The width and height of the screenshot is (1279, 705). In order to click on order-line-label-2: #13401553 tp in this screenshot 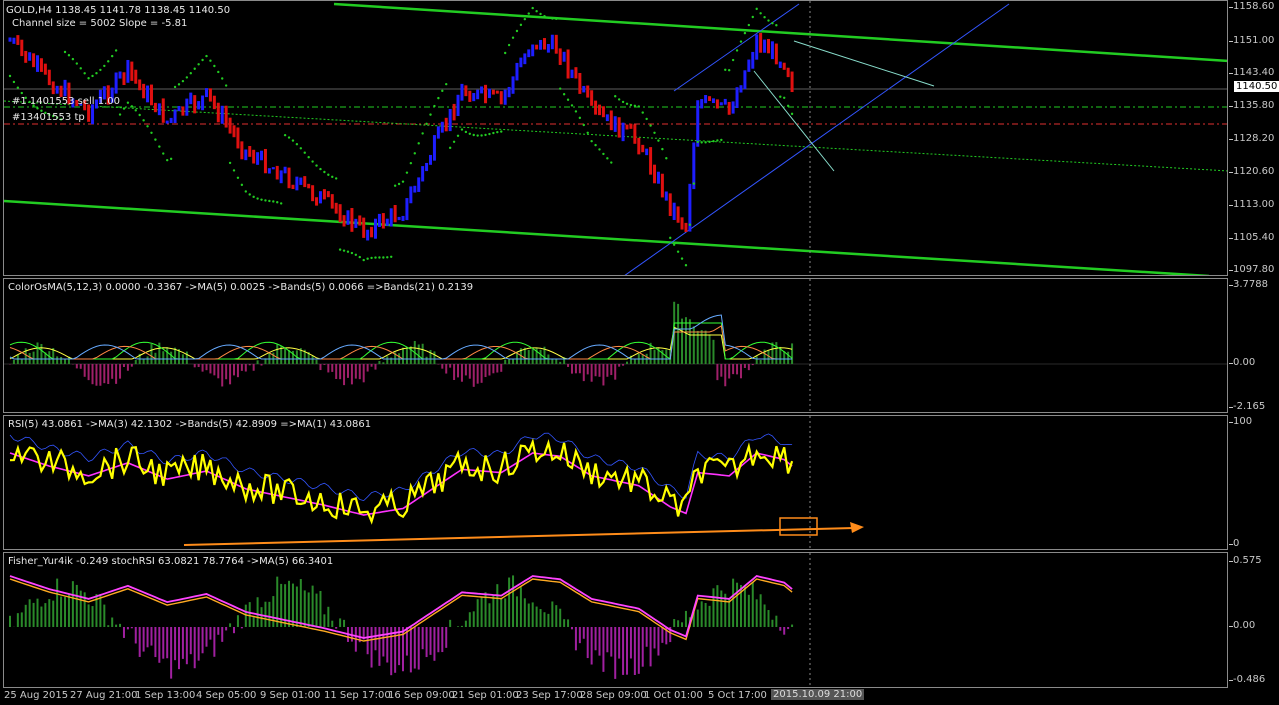, I will do `click(48, 117)`.